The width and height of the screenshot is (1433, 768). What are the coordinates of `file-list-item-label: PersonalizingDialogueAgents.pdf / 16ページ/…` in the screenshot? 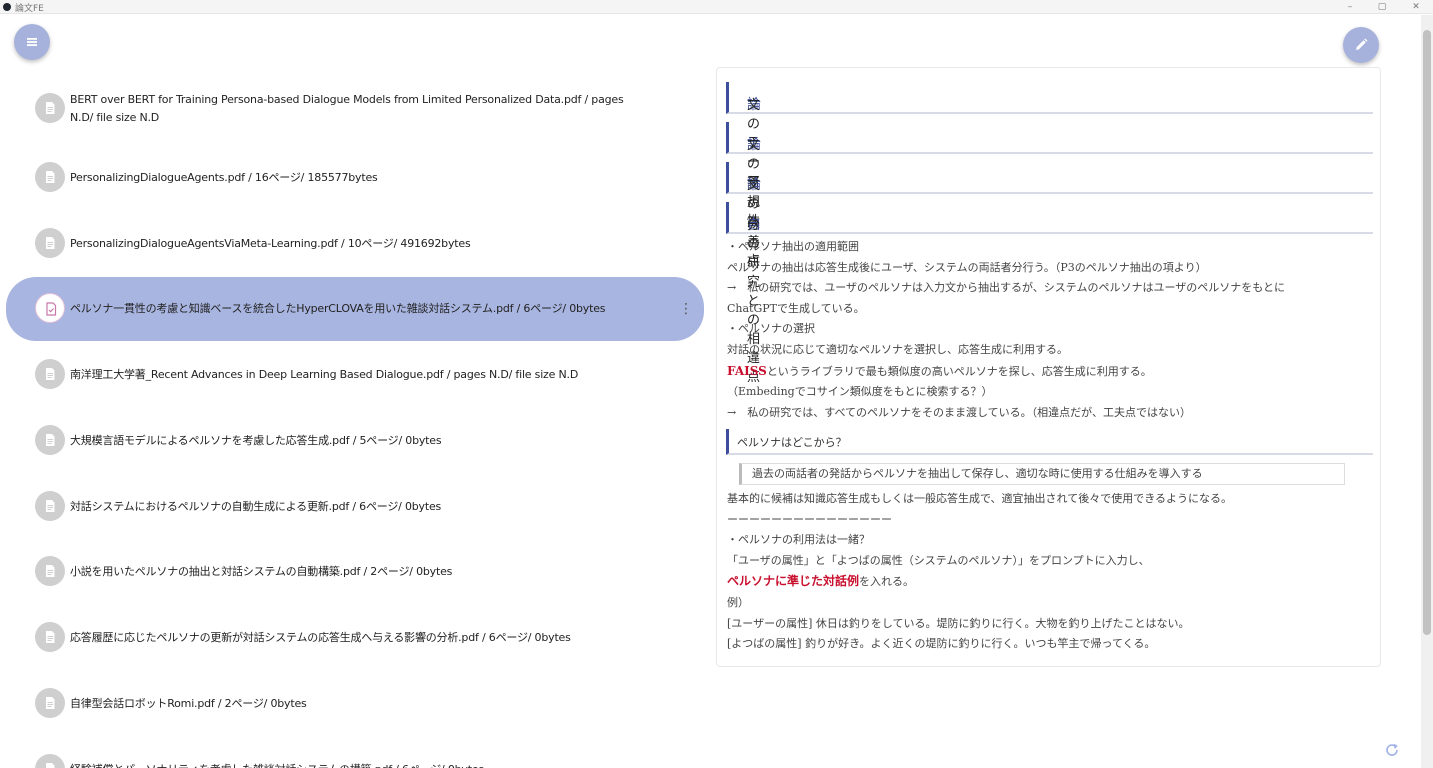 It's located at (224, 177).